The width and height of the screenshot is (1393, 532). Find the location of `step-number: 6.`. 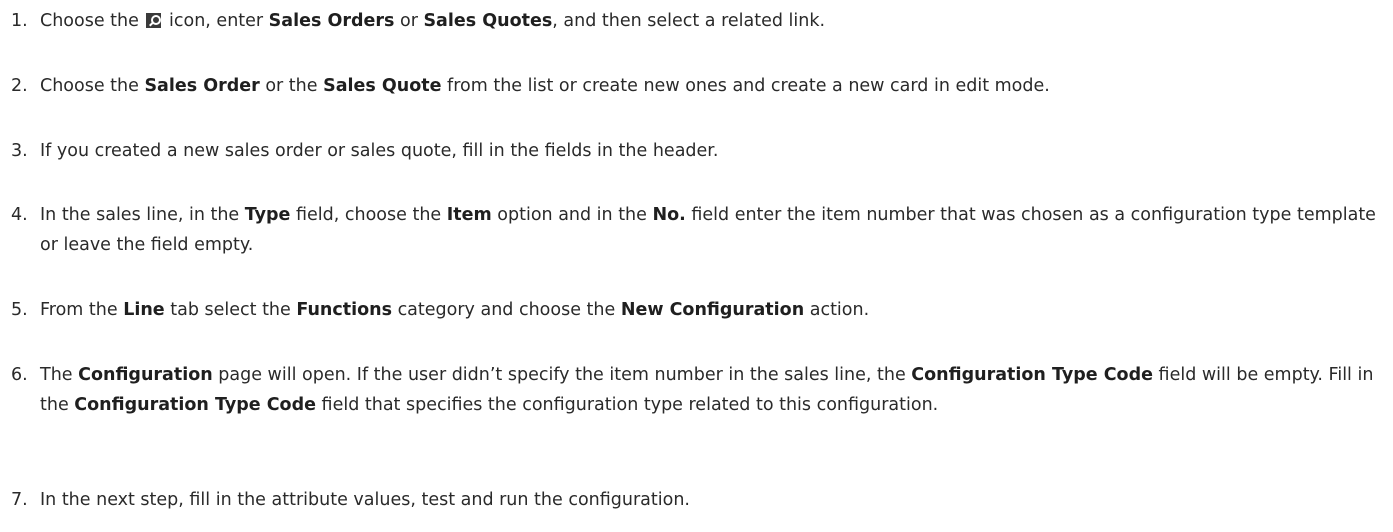

step-number: 6. is located at coordinates (19, 375).